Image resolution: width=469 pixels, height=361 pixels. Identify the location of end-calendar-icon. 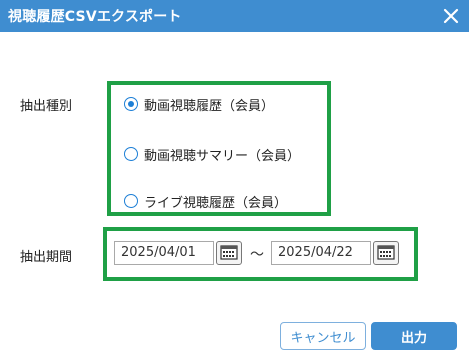
(386, 253).